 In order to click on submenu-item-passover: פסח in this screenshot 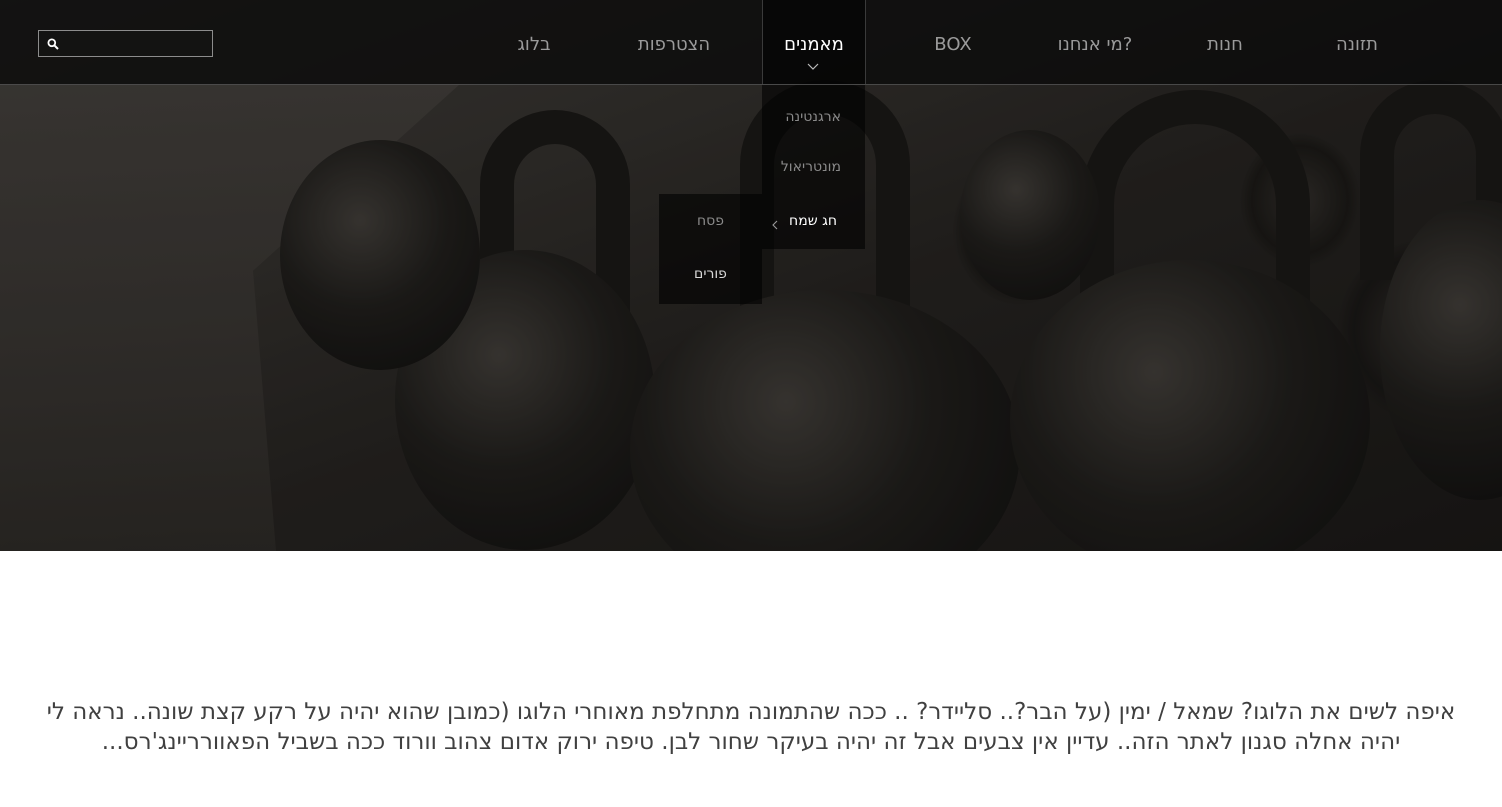, I will do `click(710, 221)`.